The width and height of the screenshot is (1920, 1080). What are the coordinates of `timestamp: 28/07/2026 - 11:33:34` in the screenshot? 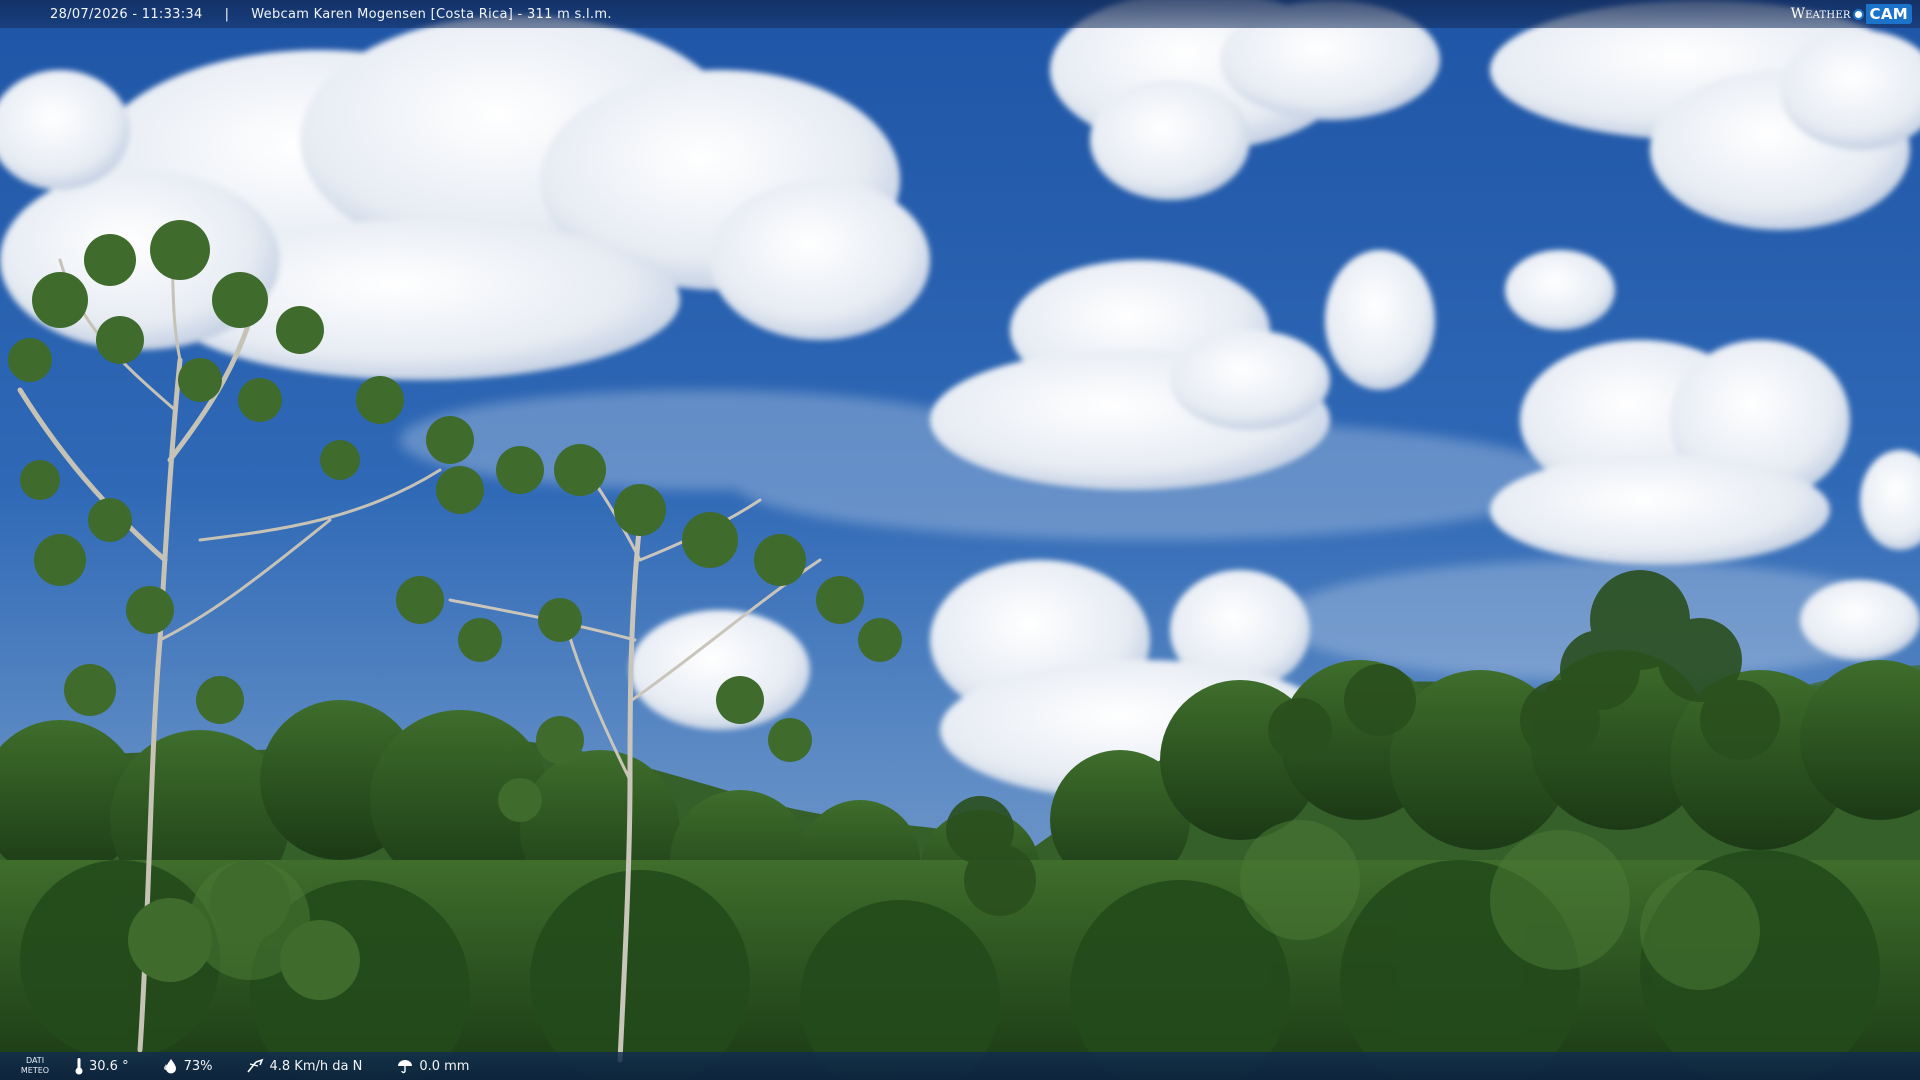 It's located at (126, 14).